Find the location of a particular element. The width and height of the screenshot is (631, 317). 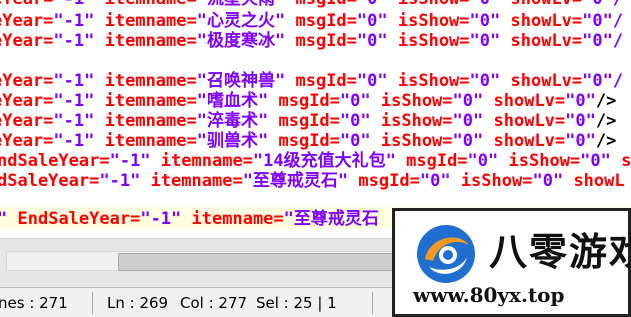

code-token: "心灵之火" is located at coordinates (241, 21).